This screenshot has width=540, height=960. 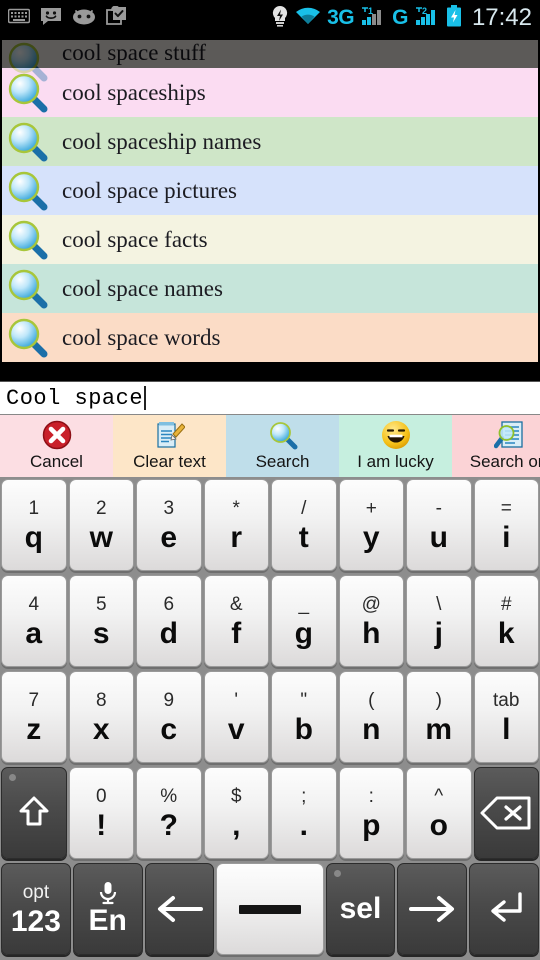 What do you see at coordinates (169, 813) in the screenshot?
I see `key-question: %?` at bounding box center [169, 813].